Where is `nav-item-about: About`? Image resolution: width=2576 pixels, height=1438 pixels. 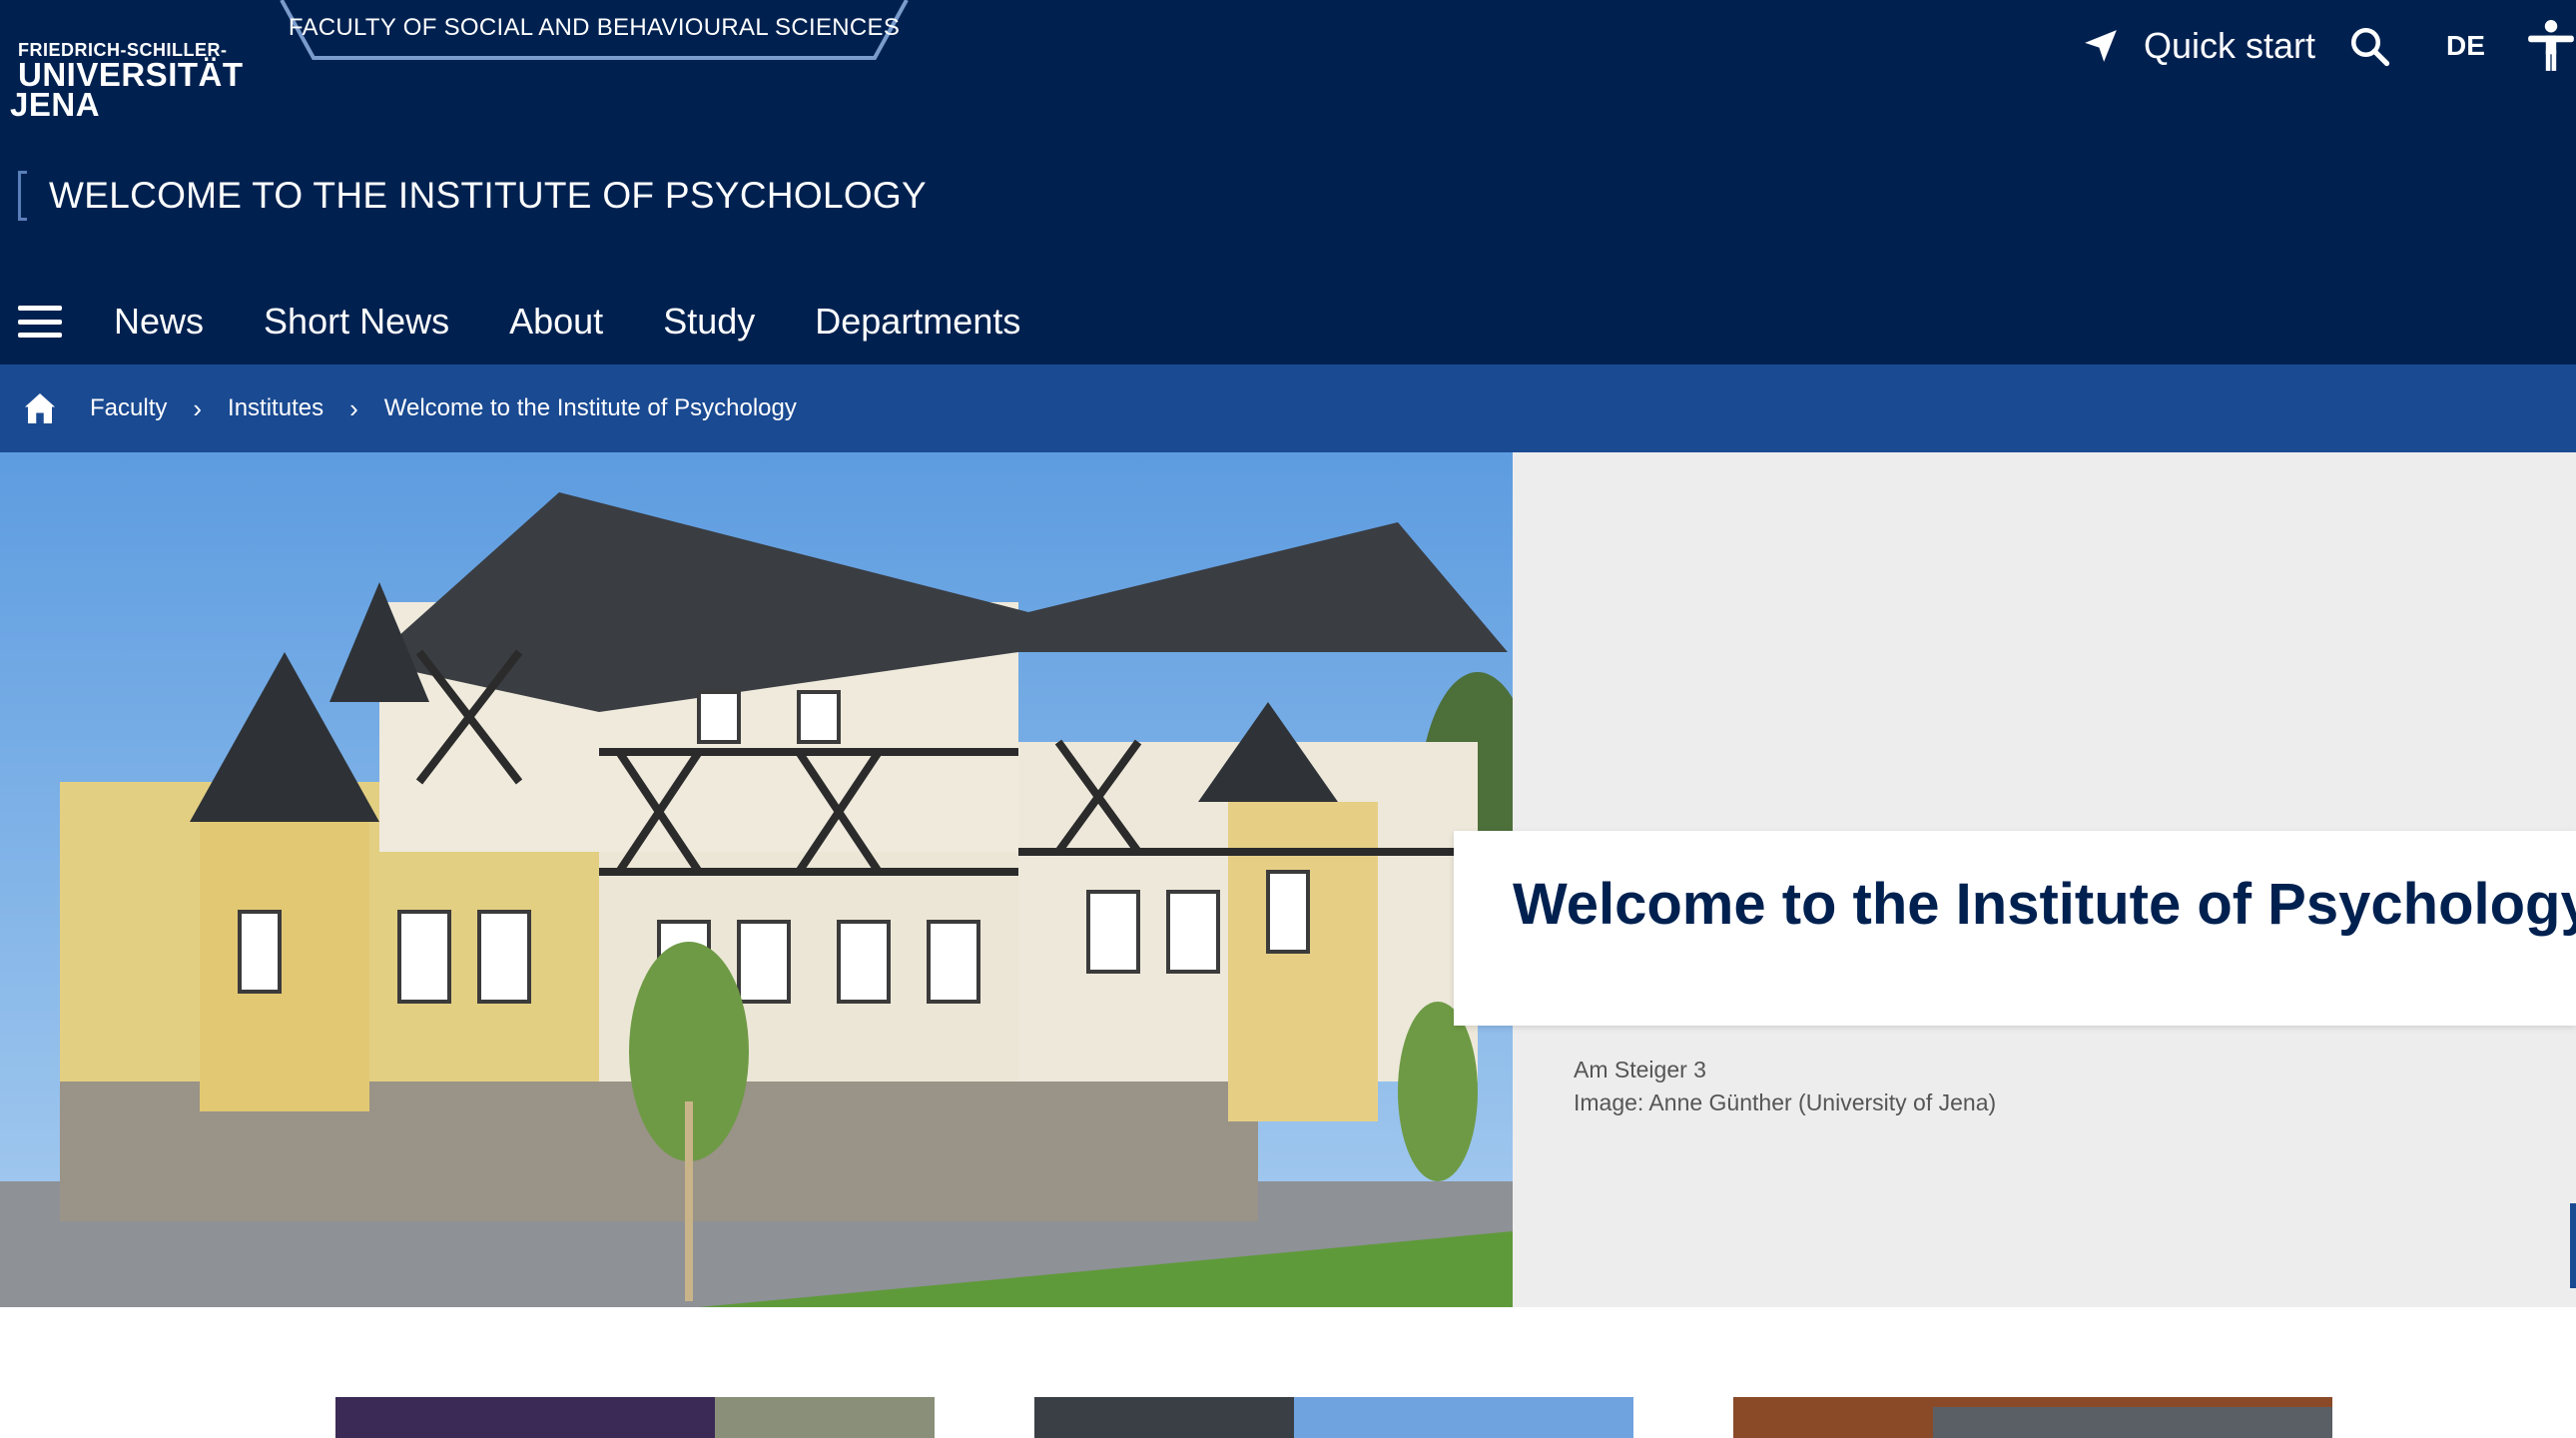 nav-item-about: About is located at coordinates (556, 322).